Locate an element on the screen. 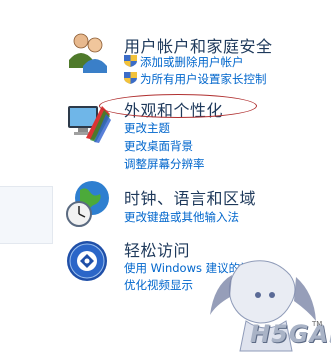  change-keyboard-link: 更改键盘或其他输入法 is located at coordinates (181, 217).